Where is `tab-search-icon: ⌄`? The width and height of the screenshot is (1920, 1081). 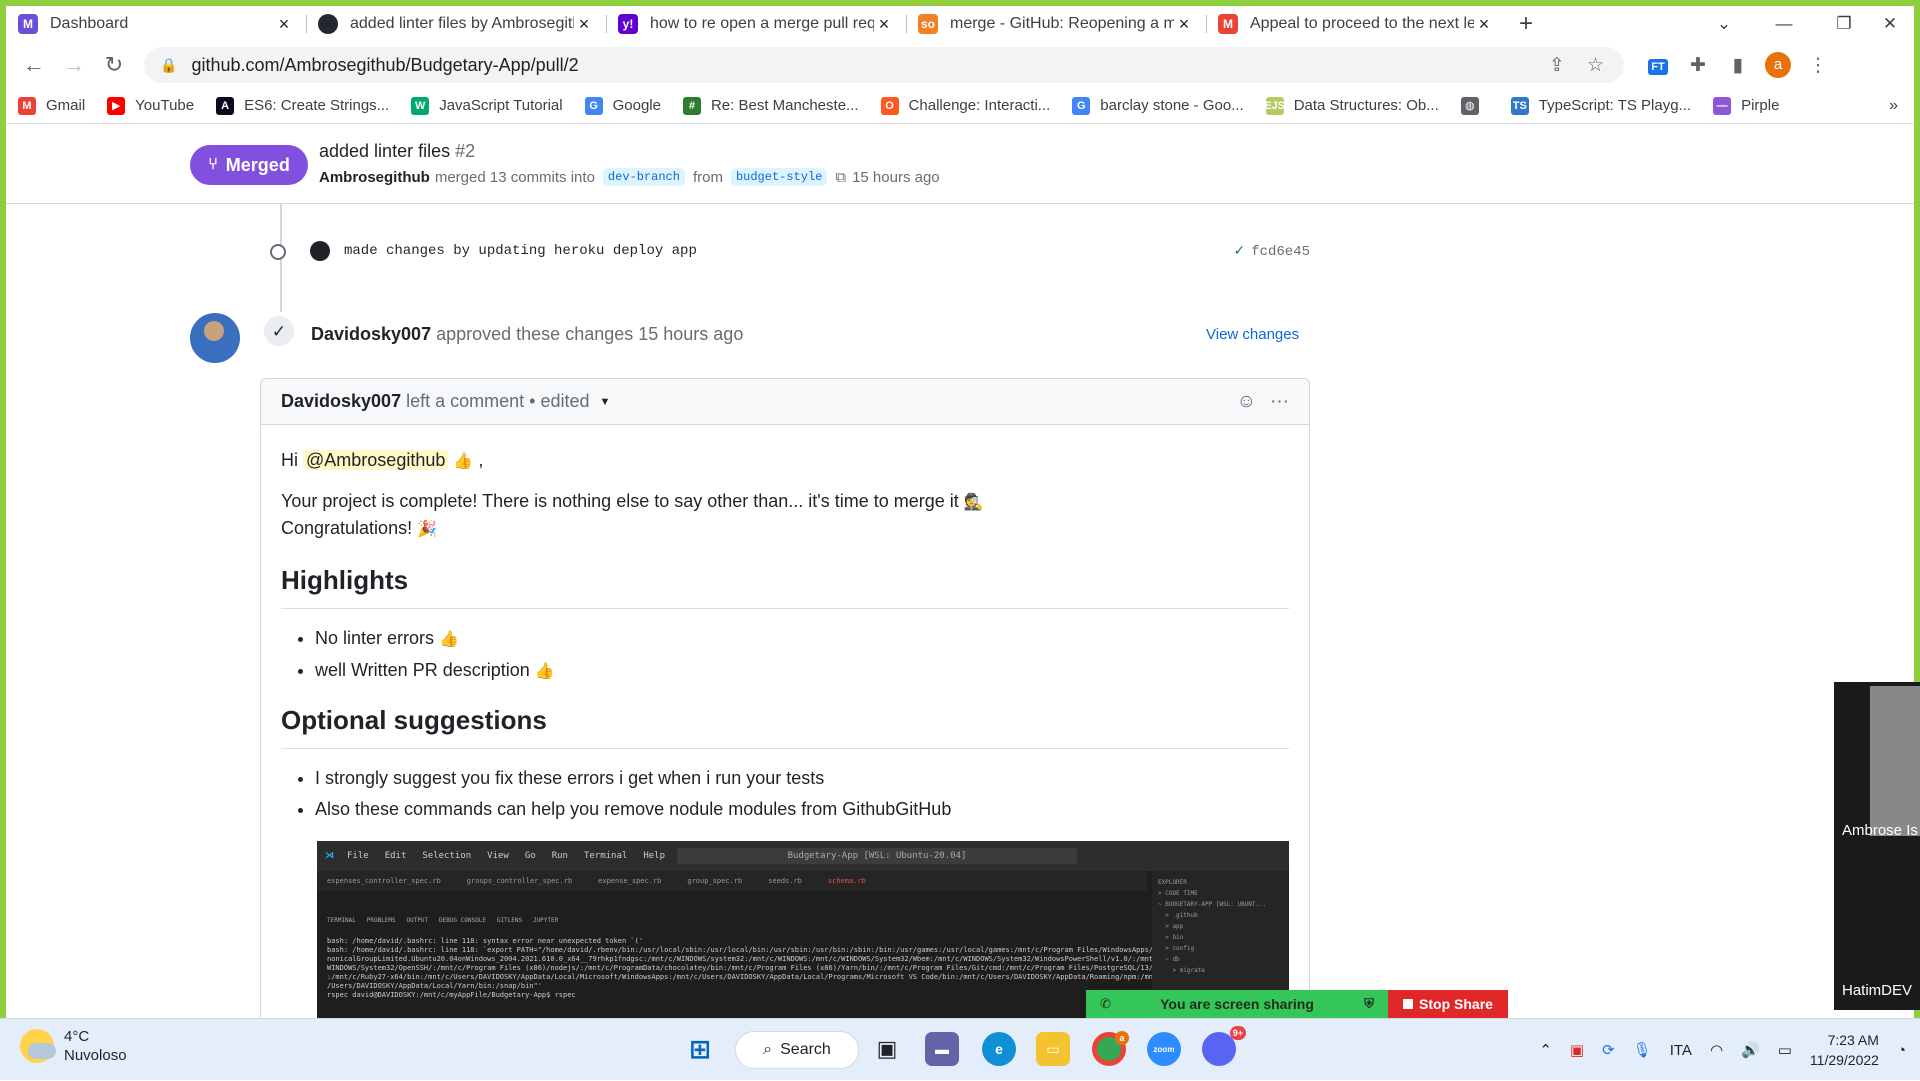
tab-search-icon: ⌄ is located at coordinates (1724, 24).